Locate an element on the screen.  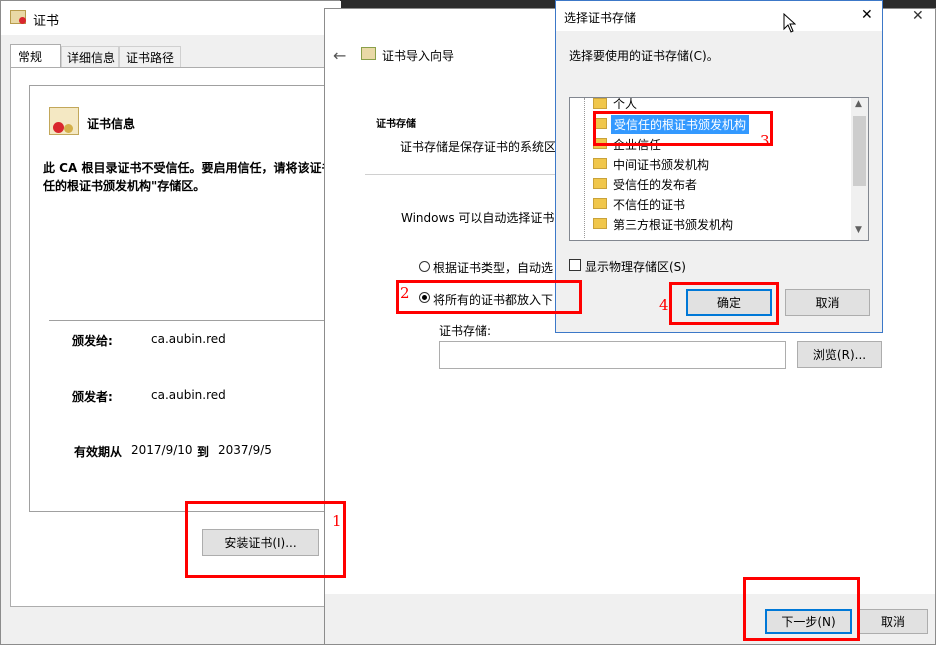
tree-item-untrusted: 不信任的证书 is located at coordinates (716, 203).